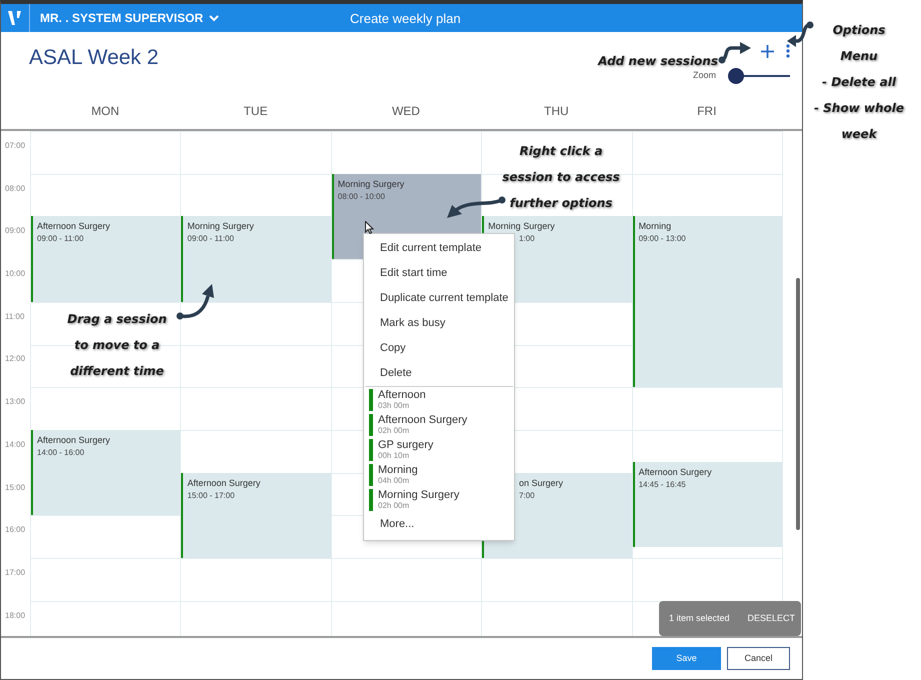  I want to click on menu-item: Edit current template, so click(431, 248).